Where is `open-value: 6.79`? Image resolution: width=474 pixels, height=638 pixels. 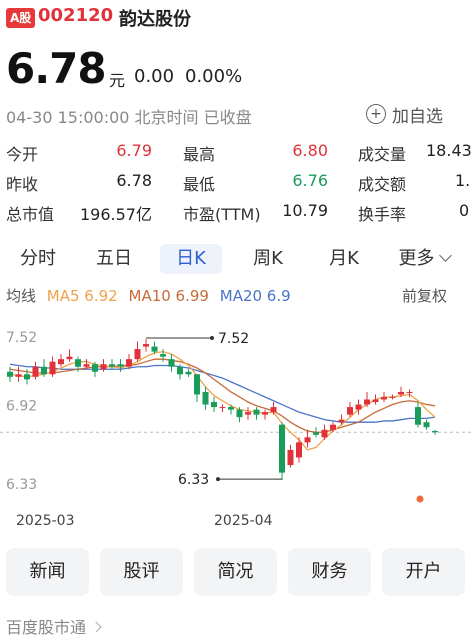
open-value: 6.79 is located at coordinates (134, 150).